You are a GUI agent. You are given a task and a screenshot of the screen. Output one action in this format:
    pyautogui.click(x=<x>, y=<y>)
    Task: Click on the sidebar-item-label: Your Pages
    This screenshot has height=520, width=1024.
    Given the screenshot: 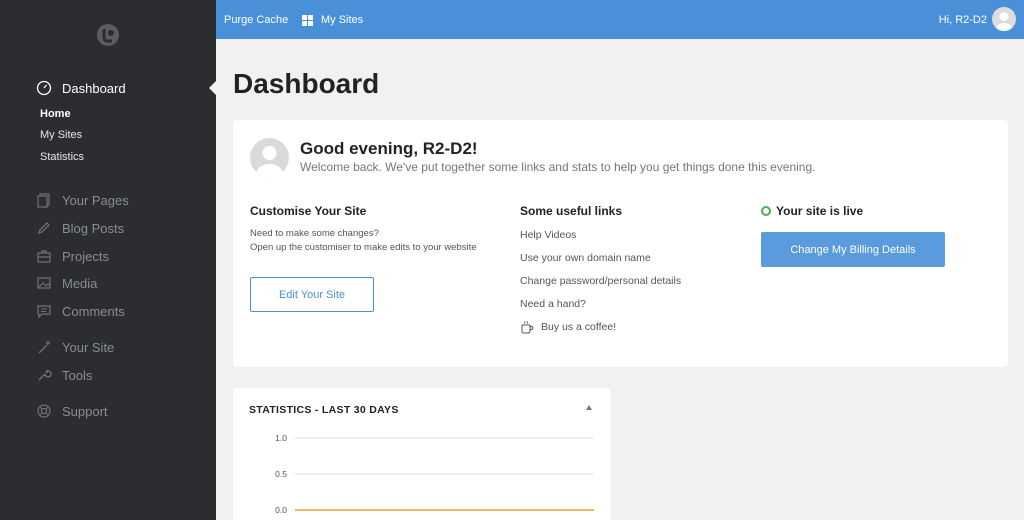 What is the action you would take?
    pyautogui.click(x=95, y=200)
    